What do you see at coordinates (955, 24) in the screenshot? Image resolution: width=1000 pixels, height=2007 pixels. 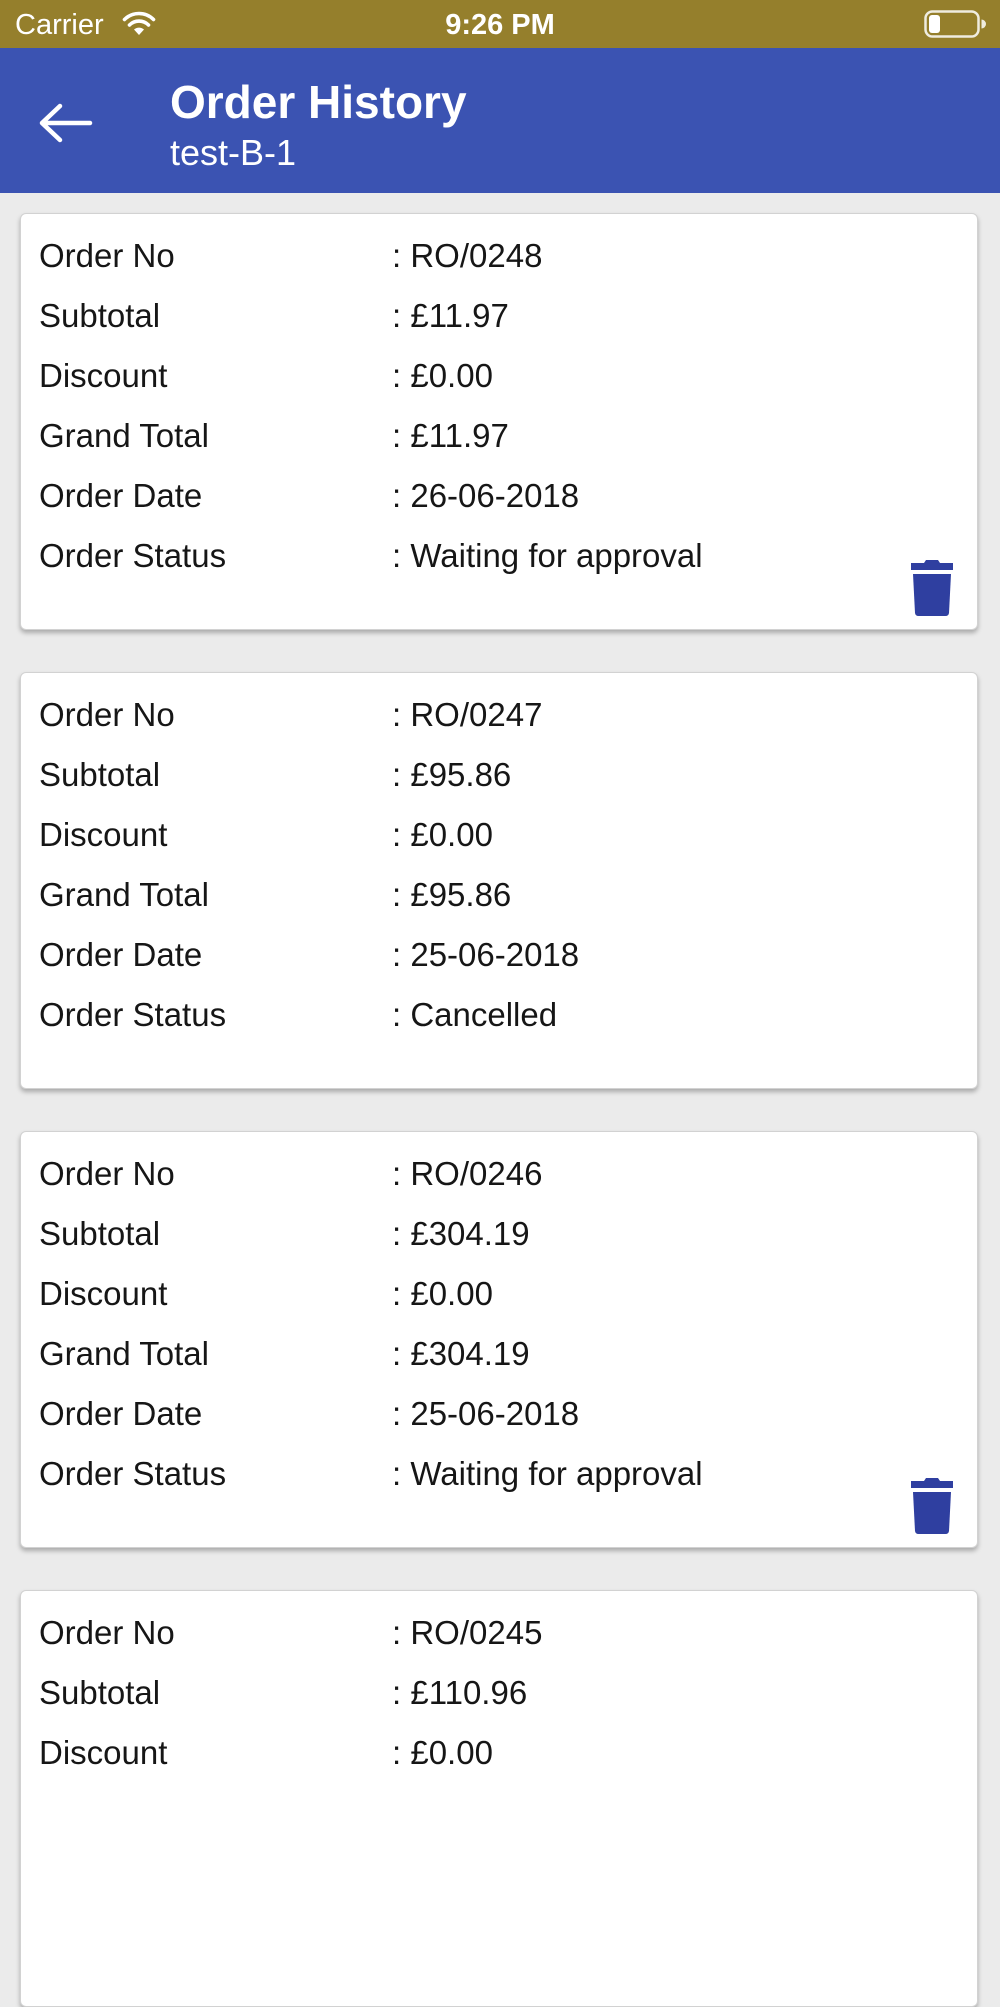 I see `battery-icon` at bounding box center [955, 24].